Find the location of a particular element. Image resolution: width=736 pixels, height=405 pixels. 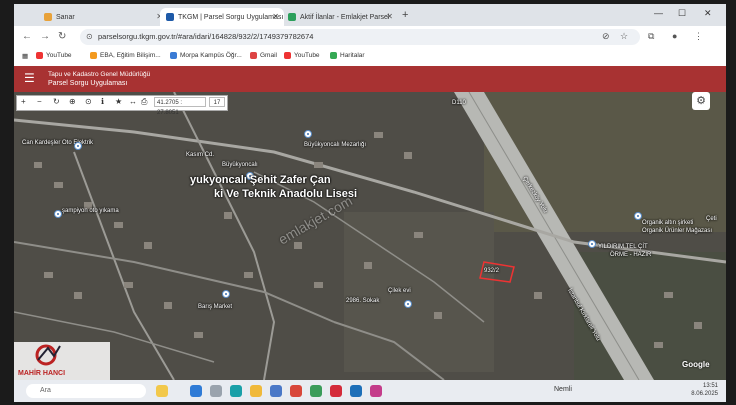

favorite-icon: ★ is located at coordinates (118, 101).